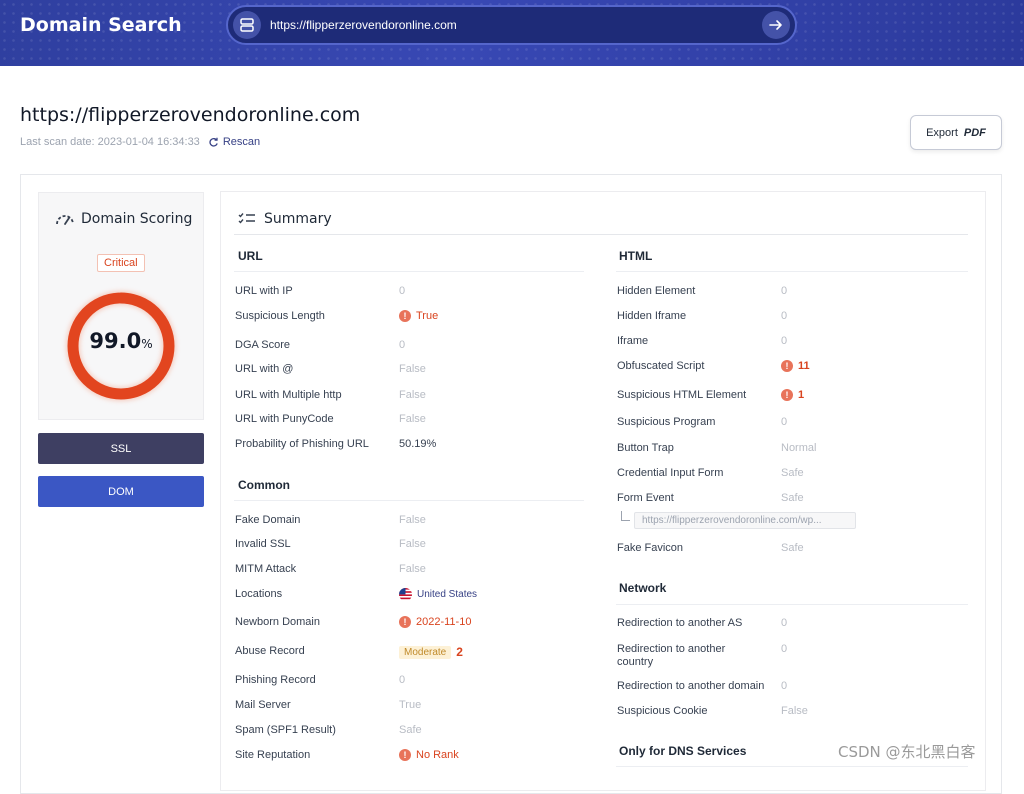 The height and width of the screenshot is (794, 1024). What do you see at coordinates (110, 142) in the screenshot?
I see `last-scan-date: Last scan date: 2023-01-04 16:34:33` at bounding box center [110, 142].